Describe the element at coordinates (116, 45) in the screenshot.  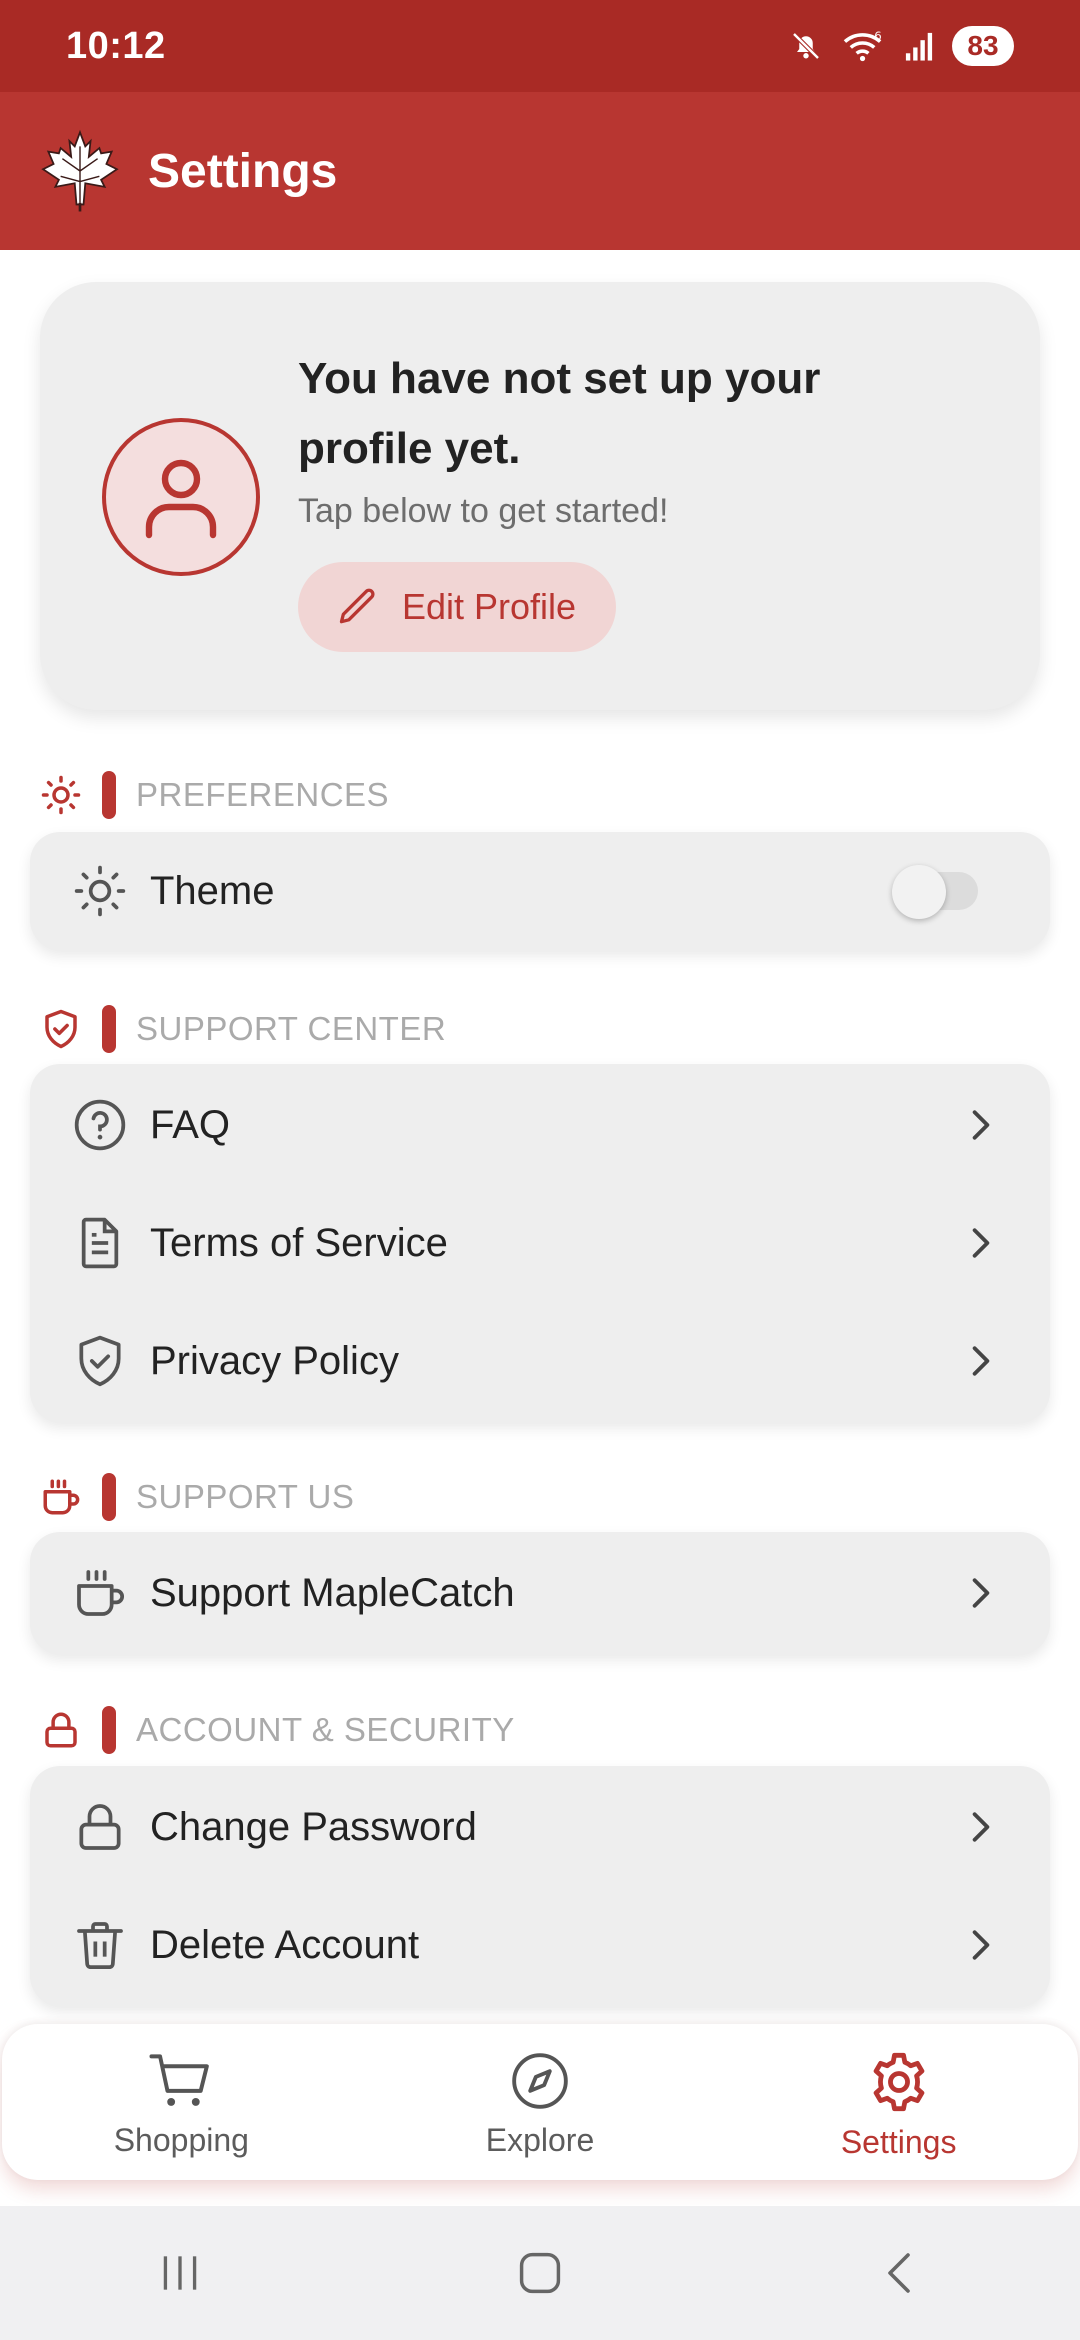
I see `status-time: 10:12` at that location.